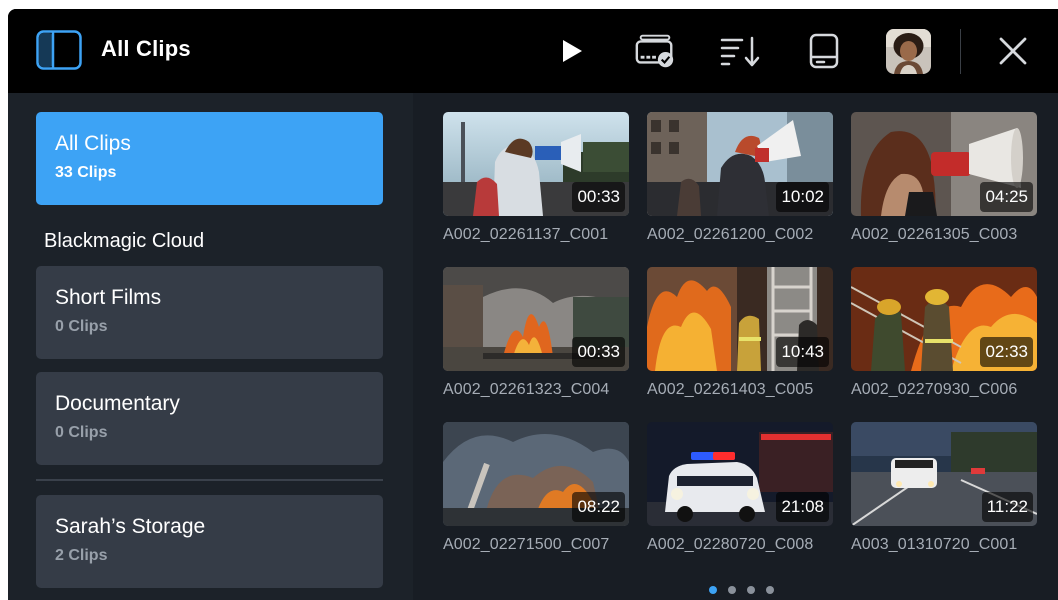 The image size is (1058, 600). I want to click on sidebar-item-label: Short Films, so click(108, 297).